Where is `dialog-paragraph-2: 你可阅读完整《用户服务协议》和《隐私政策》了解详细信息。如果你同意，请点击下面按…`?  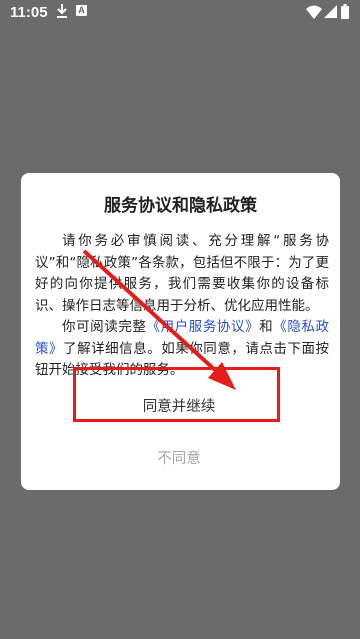 dialog-paragraph-2: 你可阅读完整《用户服务协议》和《隐私政策》了解详细信息。如果你同意，请点击下面按… is located at coordinates (182, 349).